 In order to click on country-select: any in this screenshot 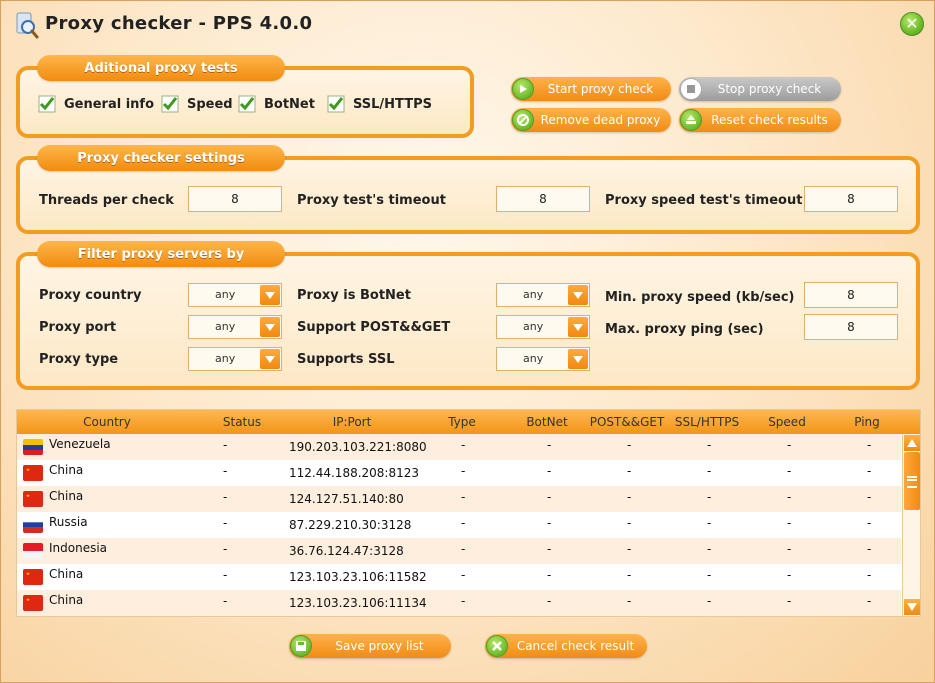, I will do `click(235, 295)`.